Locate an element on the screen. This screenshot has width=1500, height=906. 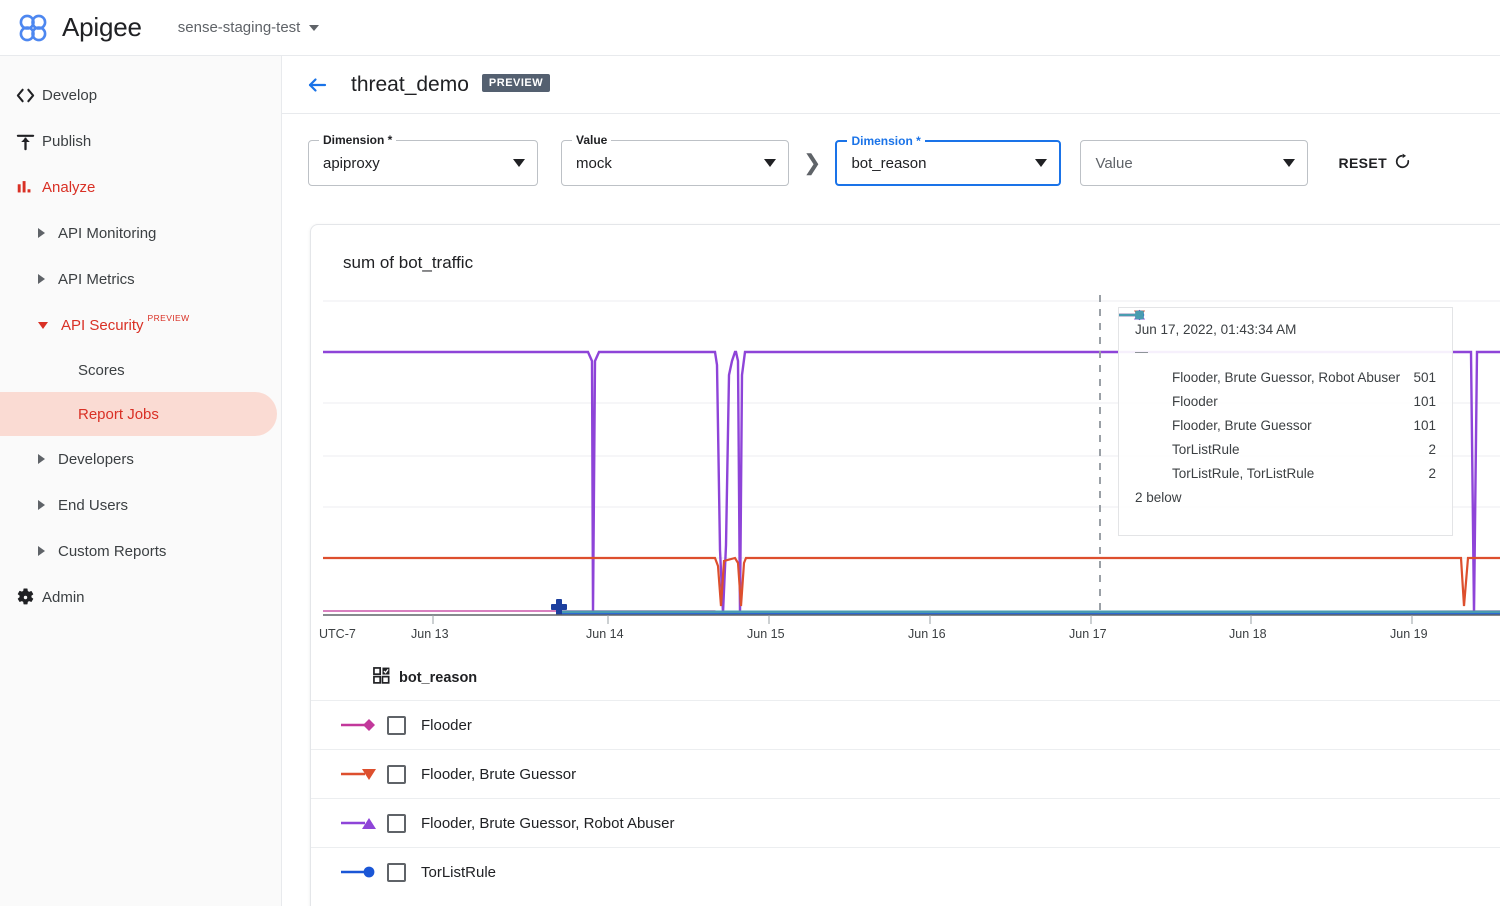
sidebar-item-scores: Scores is located at coordinates (140, 370).